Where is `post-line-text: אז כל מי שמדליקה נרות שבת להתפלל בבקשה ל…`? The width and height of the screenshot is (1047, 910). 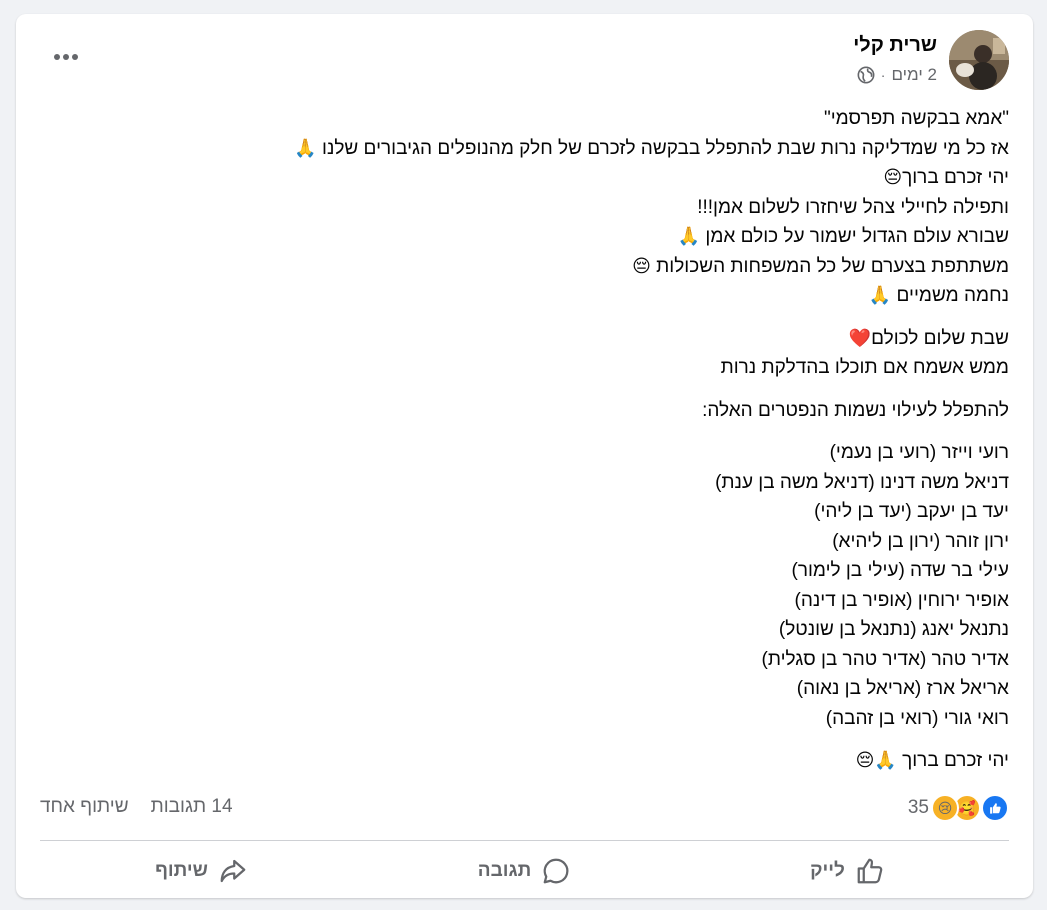 post-line-text: אז כל מי שמדליקה נרות שבת להתפלל בבקשה ל… is located at coordinates (662, 148).